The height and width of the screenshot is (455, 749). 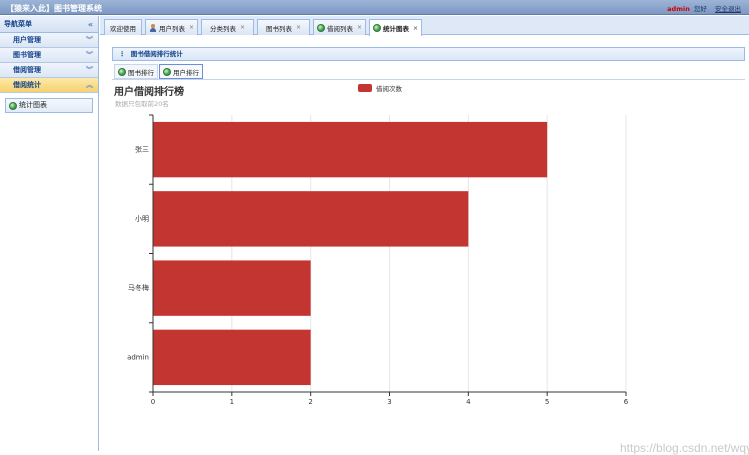 I want to click on sidebar-header-label: 导航菜单, so click(x=18, y=24).